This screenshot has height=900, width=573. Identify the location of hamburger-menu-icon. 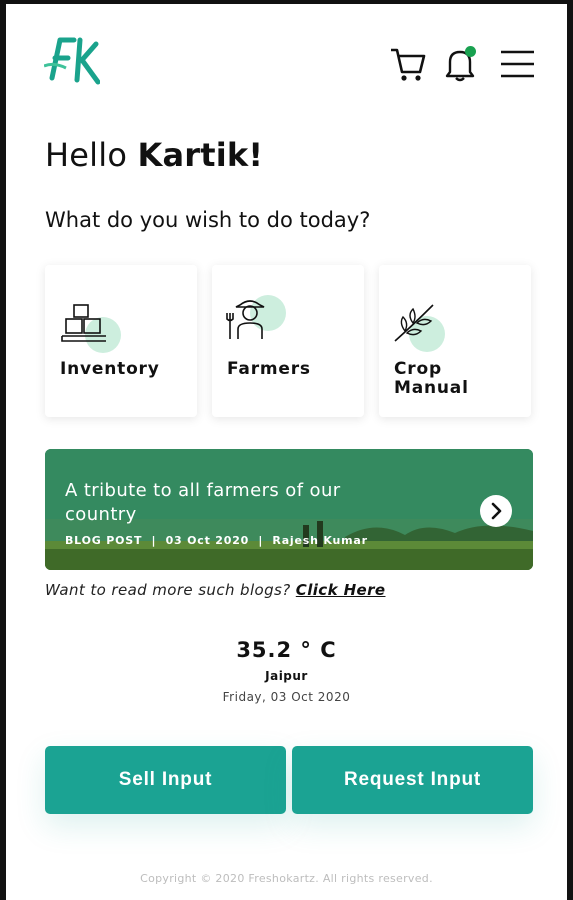
(518, 64).